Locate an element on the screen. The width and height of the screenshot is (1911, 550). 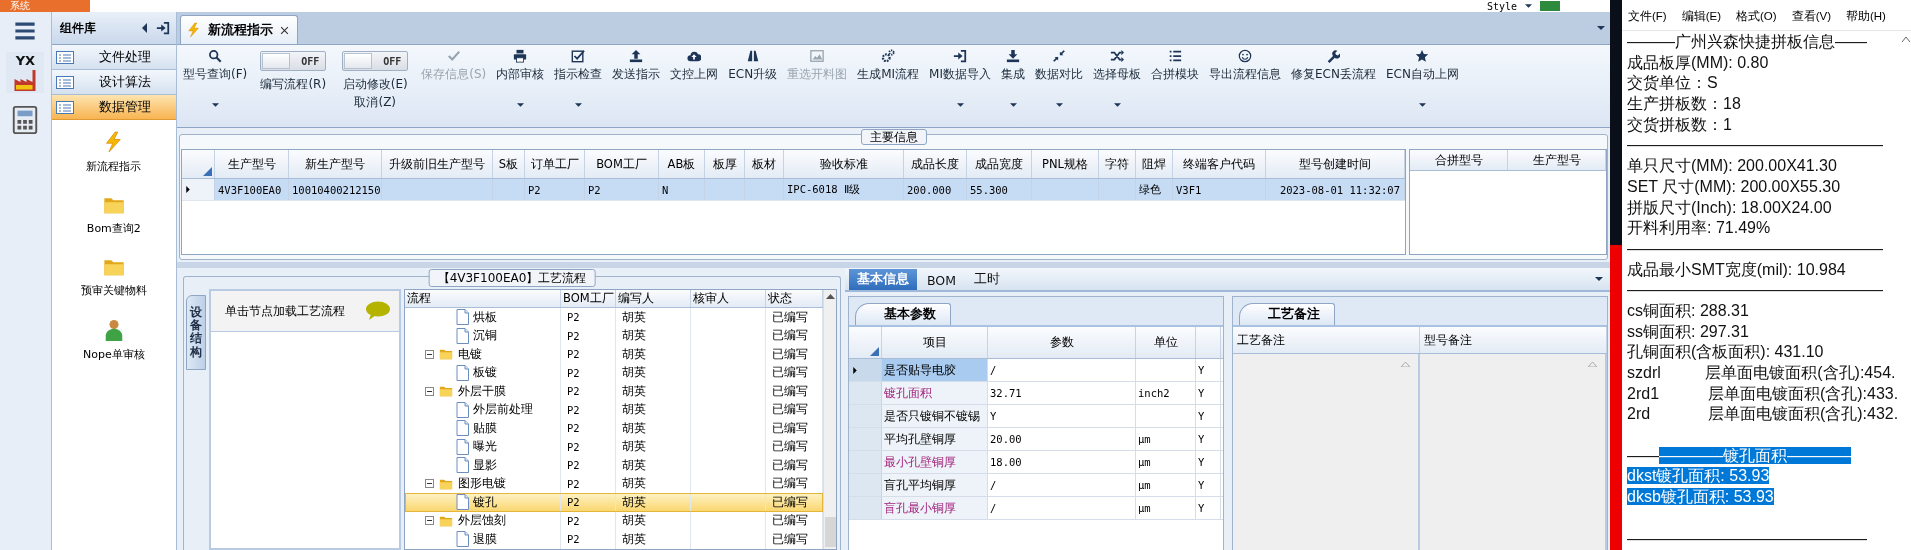
menu-item: 查看(V) is located at coordinates (1815, 16).